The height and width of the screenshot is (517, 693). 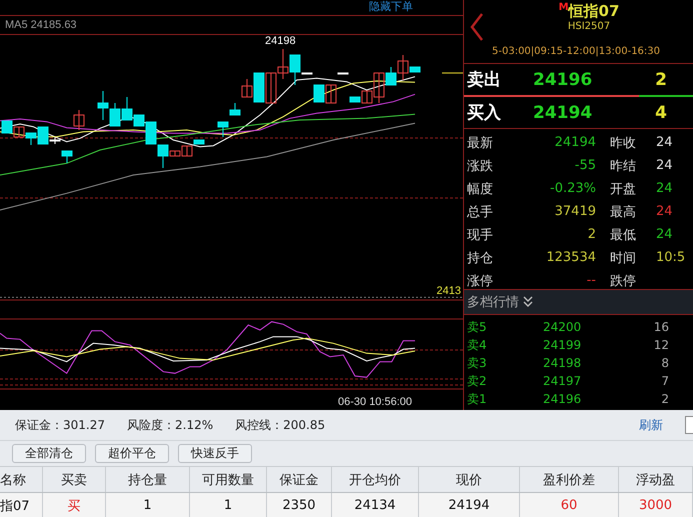 What do you see at coordinates (651, 425) in the screenshot?
I see `refresh-link: 刷新` at bounding box center [651, 425].